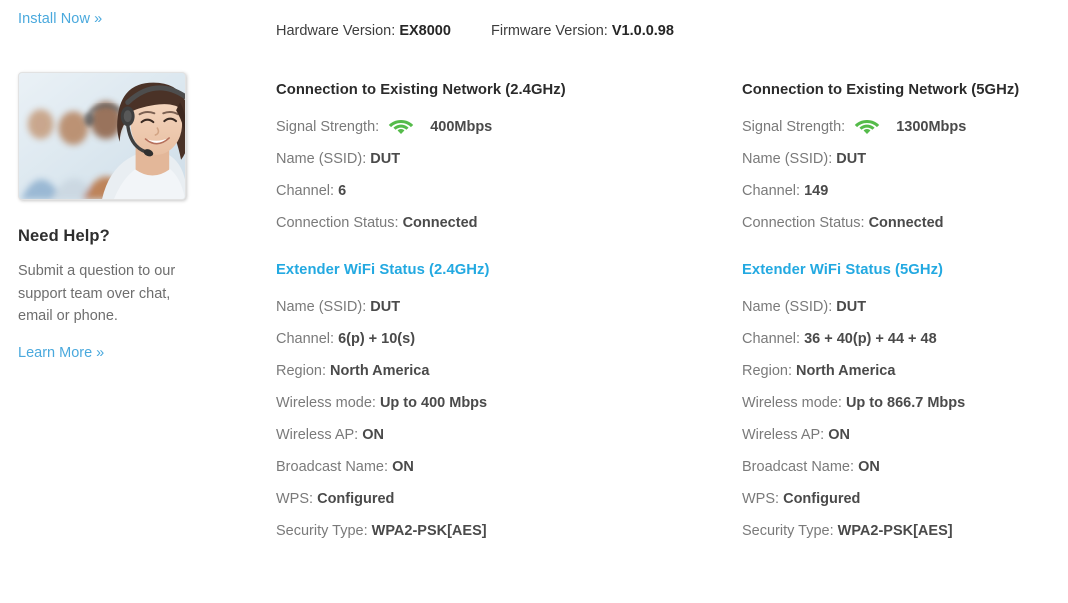  Describe the element at coordinates (496, 127) in the screenshot. I see `band-2-4ghz-signal-strength-row: Signal Strength: 400Mbps` at that location.